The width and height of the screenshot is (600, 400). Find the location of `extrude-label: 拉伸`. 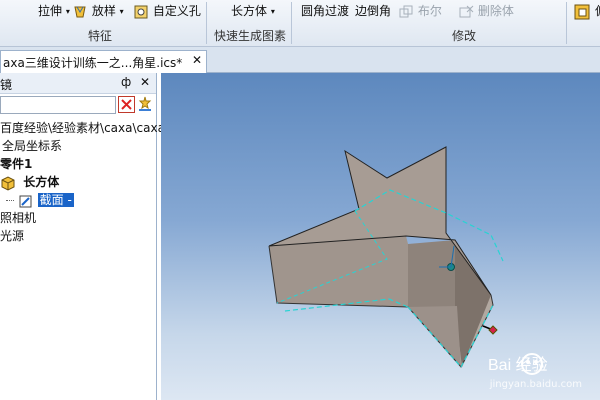

extrude-label: 拉伸 is located at coordinates (50, 11).